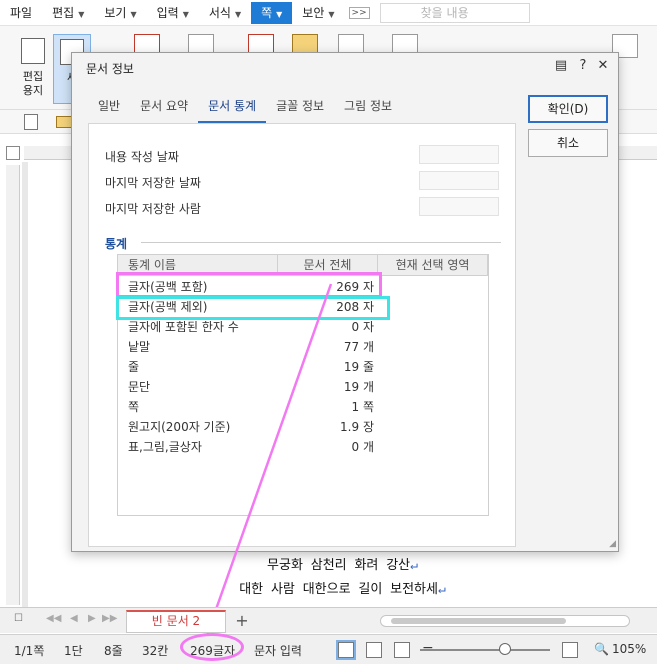 This screenshot has width=657, height=664. I want to click on magnifier-icon: 🔍, so click(601, 649).